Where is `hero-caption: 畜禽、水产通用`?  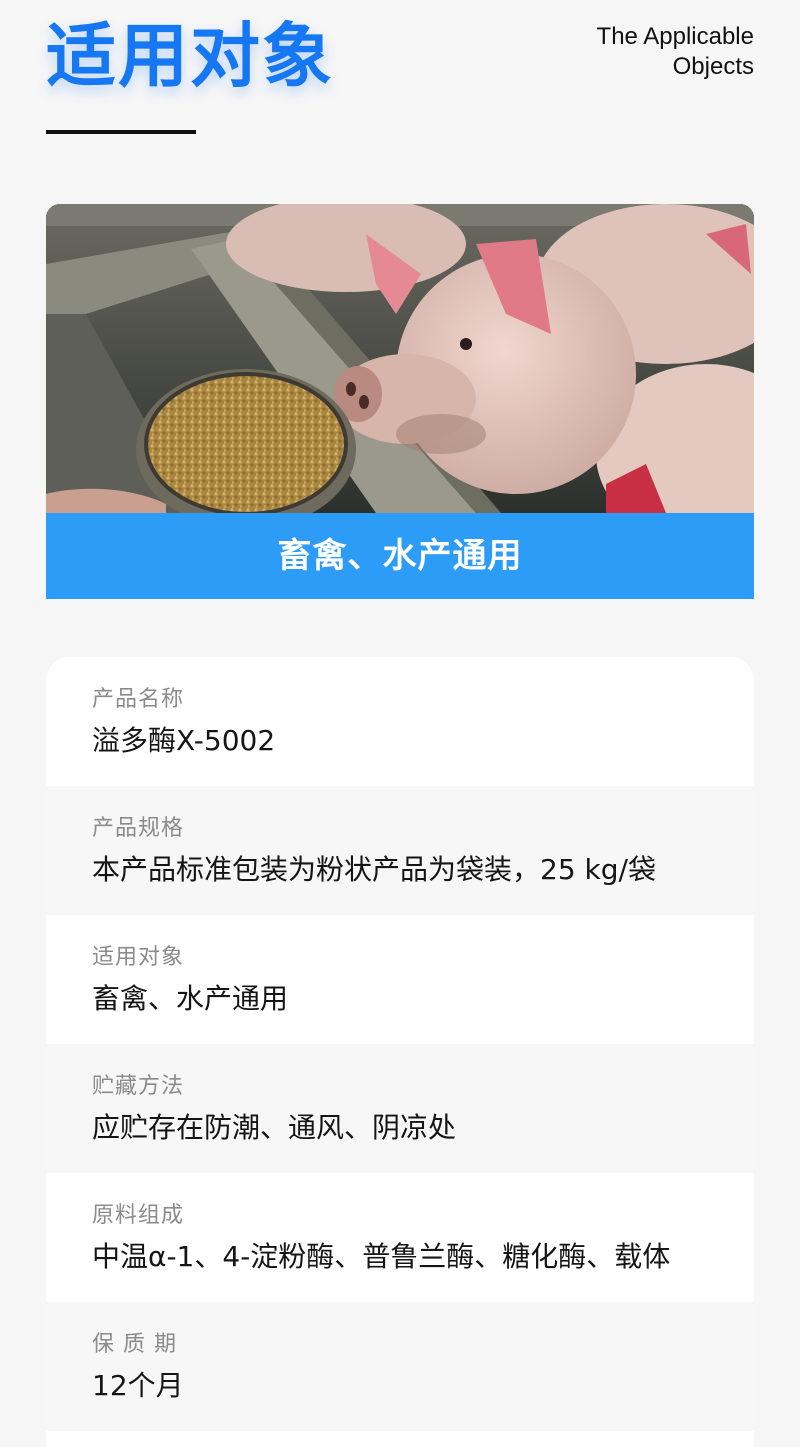 hero-caption: 畜禽、水产通用 is located at coordinates (400, 556).